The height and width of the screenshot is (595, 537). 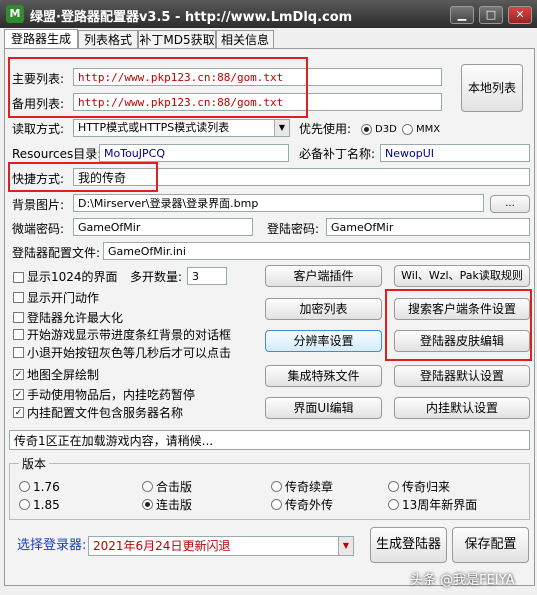 What do you see at coordinates (462, 580) in the screenshot?
I see `watermark: 头条 @我是FEIYA` at bounding box center [462, 580].